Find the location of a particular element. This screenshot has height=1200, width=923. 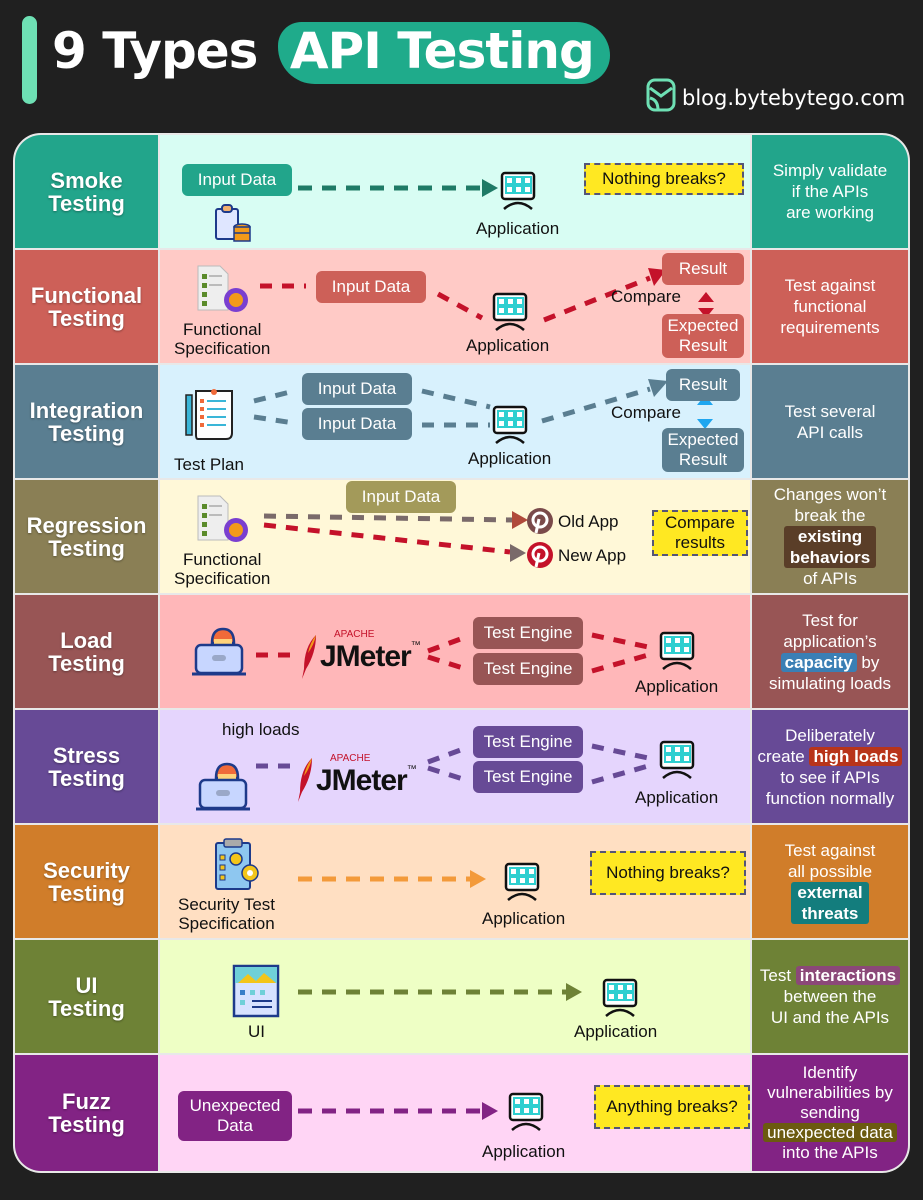

row-label: Fuzz Testing is located at coordinates (86, 1113).